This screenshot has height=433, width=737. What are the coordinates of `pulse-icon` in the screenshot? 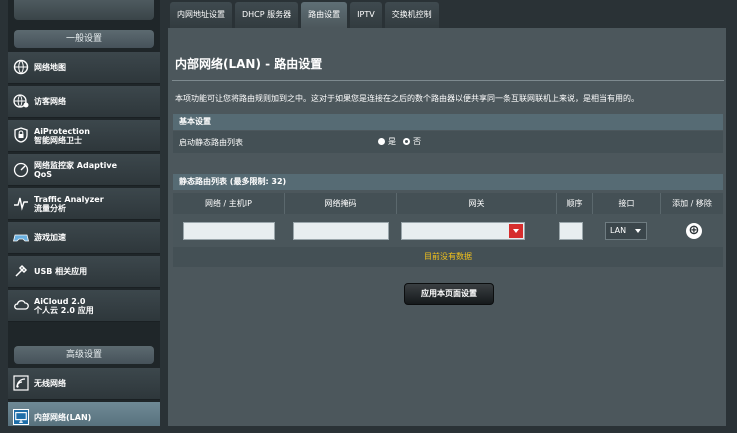 It's located at (21, 204).